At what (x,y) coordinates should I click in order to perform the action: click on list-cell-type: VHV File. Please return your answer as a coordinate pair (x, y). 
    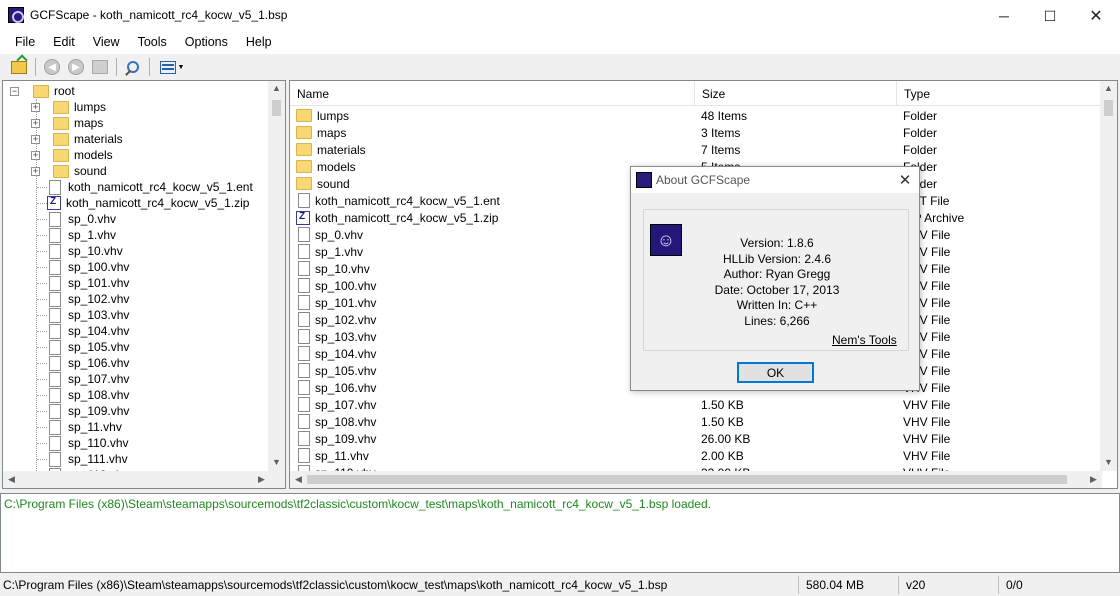
    Looking at the image, I should click on (927, 405).